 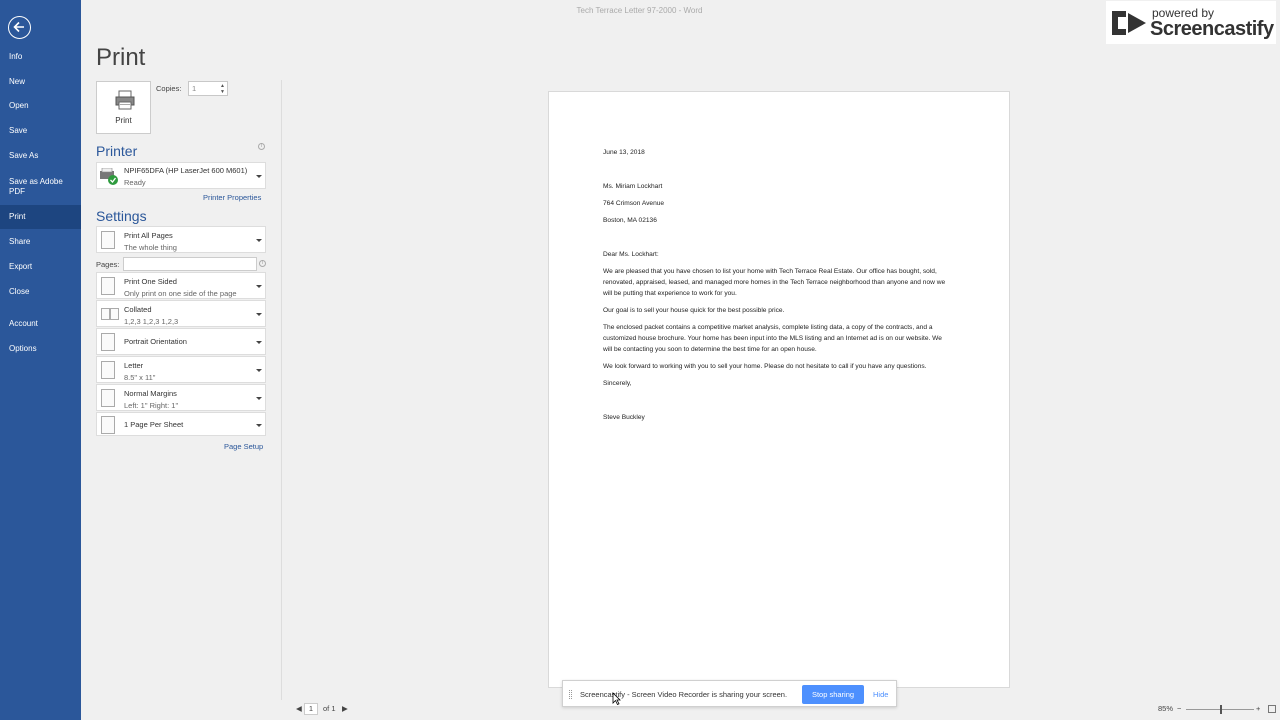 What do you see at coordinates (121, 216) in the screenshot?
I see `settings-heading: Settings` at bounding box center [121, 216].